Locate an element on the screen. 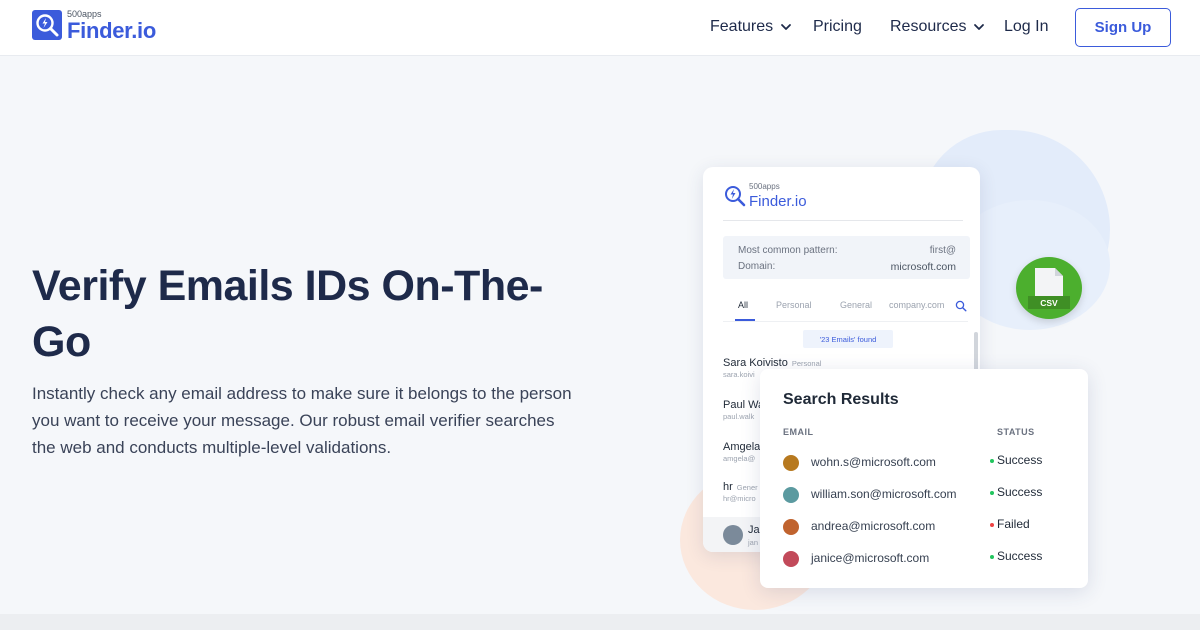  contact-name: hr is located at coordinates (728, 487).